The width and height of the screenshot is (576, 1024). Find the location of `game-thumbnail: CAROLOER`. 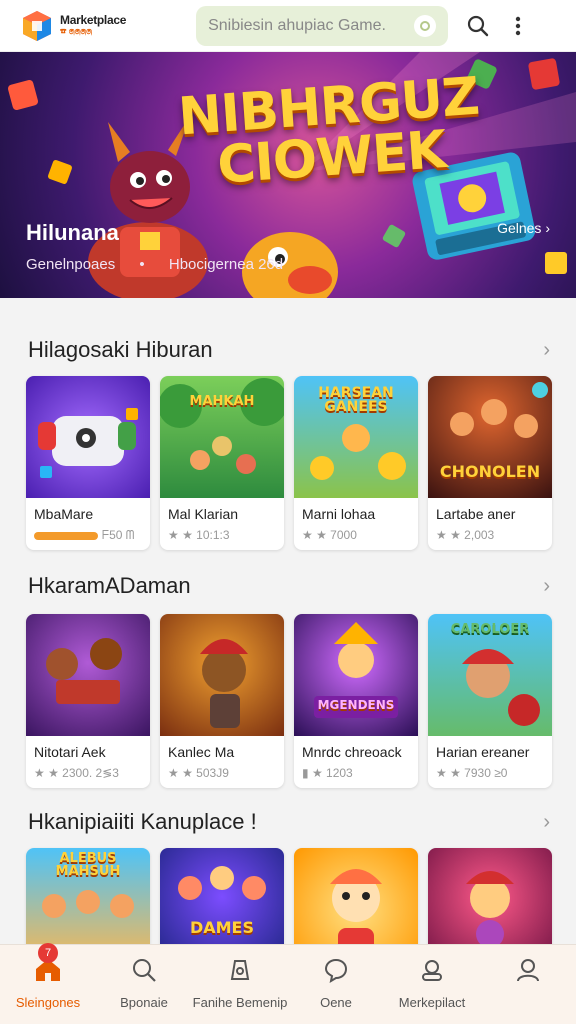

game-thumbnail: CAROLOER is located at coordinates (490, 675).